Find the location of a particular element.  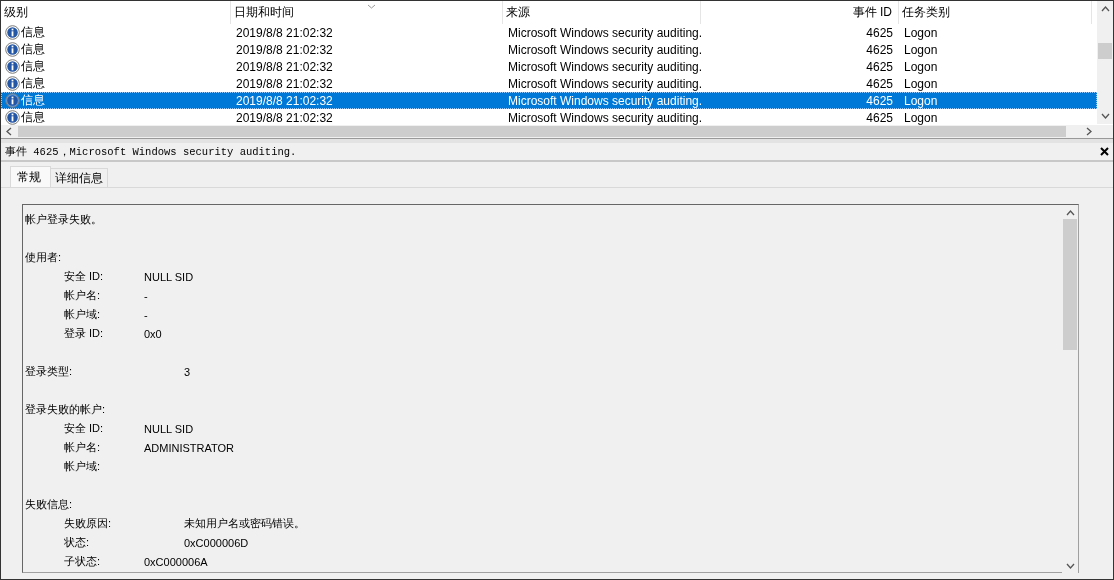

field-value: ADMINISTRATOR is located at coordinates (189, 447).